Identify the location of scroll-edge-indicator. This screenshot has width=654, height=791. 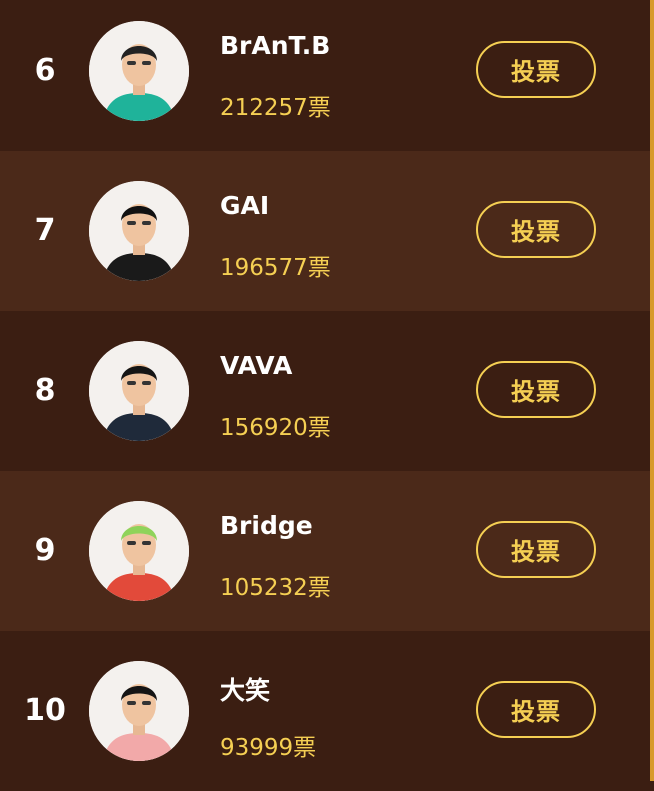
(652, 390).